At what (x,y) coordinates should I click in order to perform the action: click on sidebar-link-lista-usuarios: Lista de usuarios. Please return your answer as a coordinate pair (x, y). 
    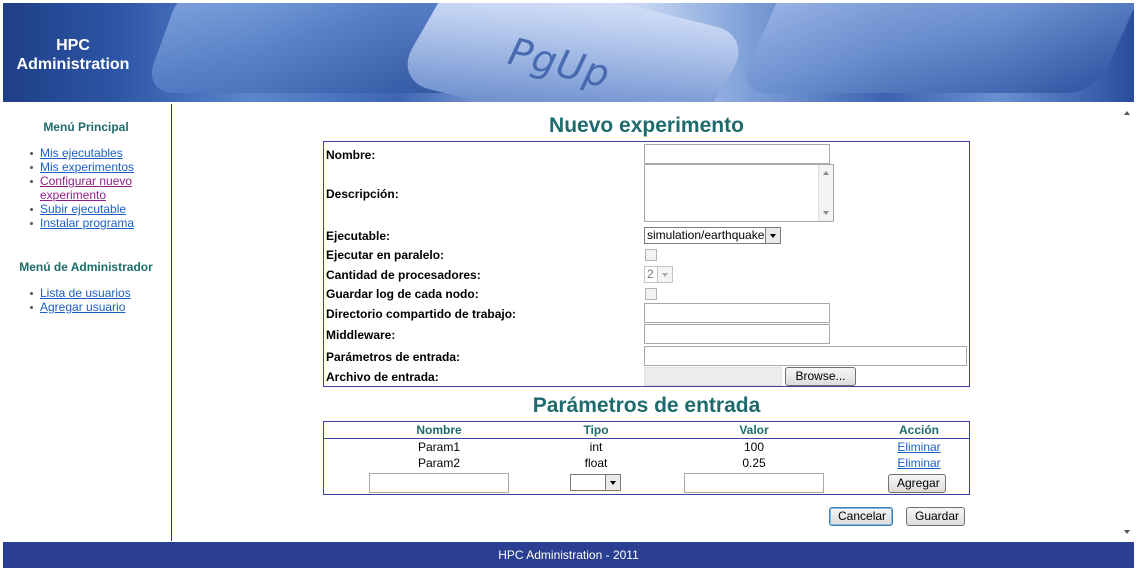
    Looking at the image, I should click on (85, 293).